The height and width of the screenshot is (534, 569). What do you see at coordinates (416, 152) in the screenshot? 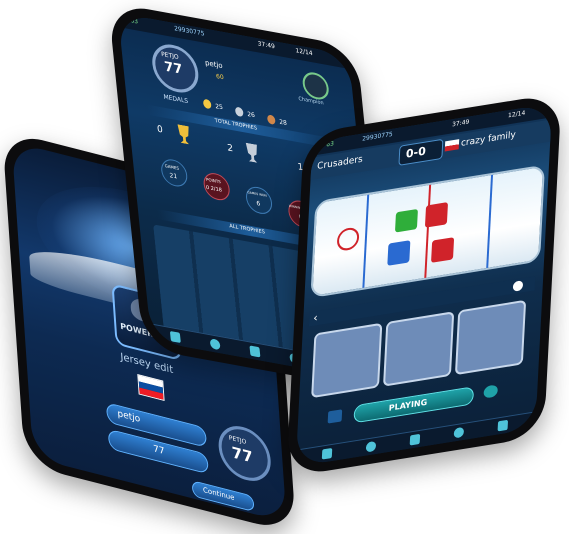
I see `score-value: 0-0` at bounding box center [416, 152].